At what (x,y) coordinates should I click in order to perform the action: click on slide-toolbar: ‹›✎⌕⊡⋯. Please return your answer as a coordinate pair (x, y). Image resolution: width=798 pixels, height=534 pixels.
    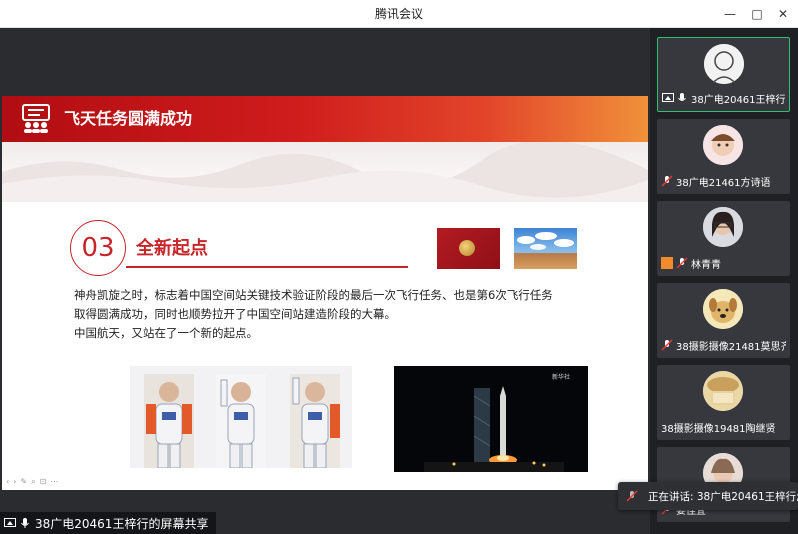
    Looking at the image, I should click on (34, 482).